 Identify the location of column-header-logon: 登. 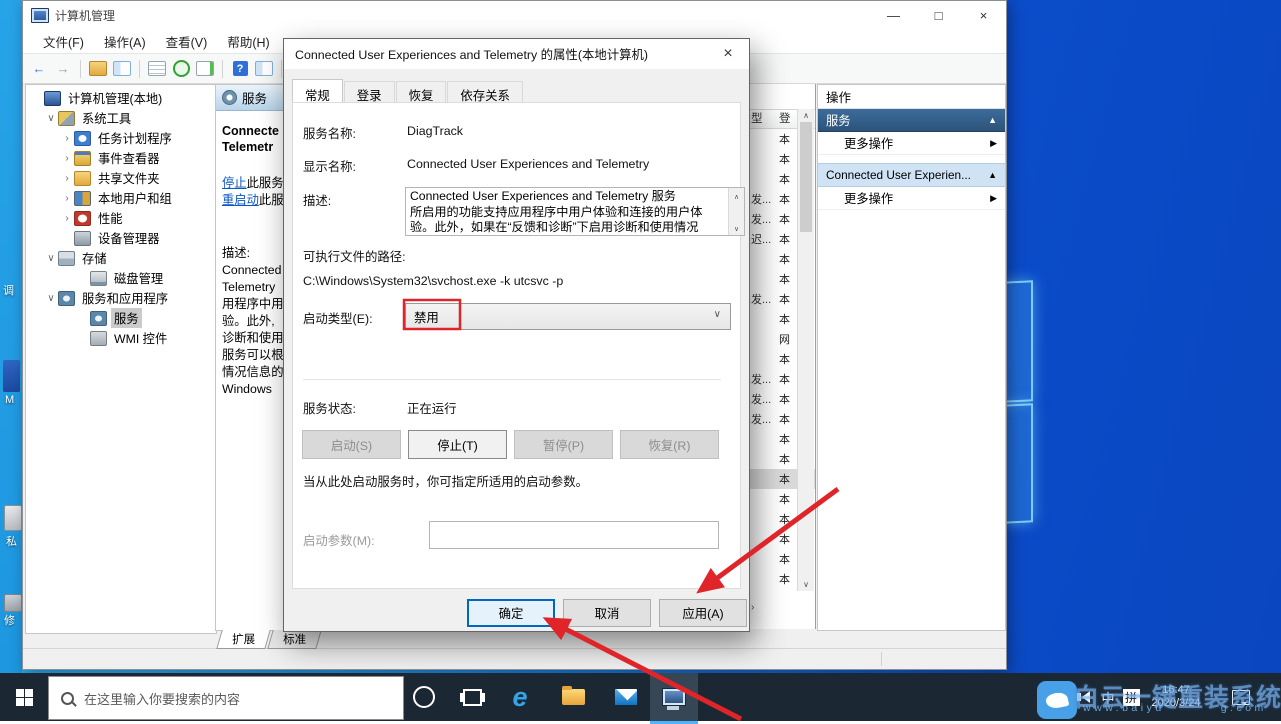
(785, 119).